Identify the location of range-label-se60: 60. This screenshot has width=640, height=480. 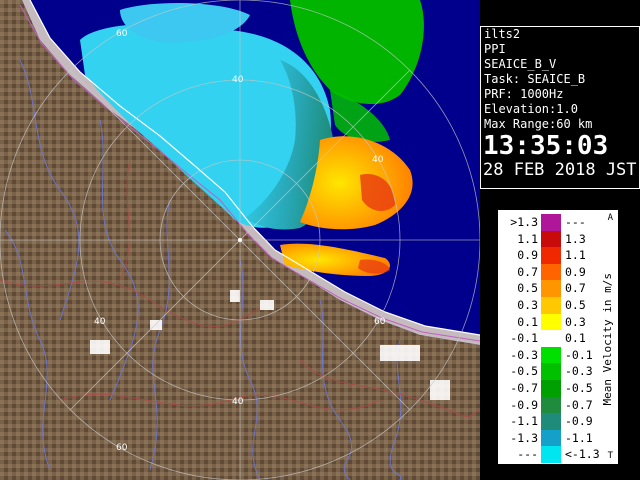
(380, 322).